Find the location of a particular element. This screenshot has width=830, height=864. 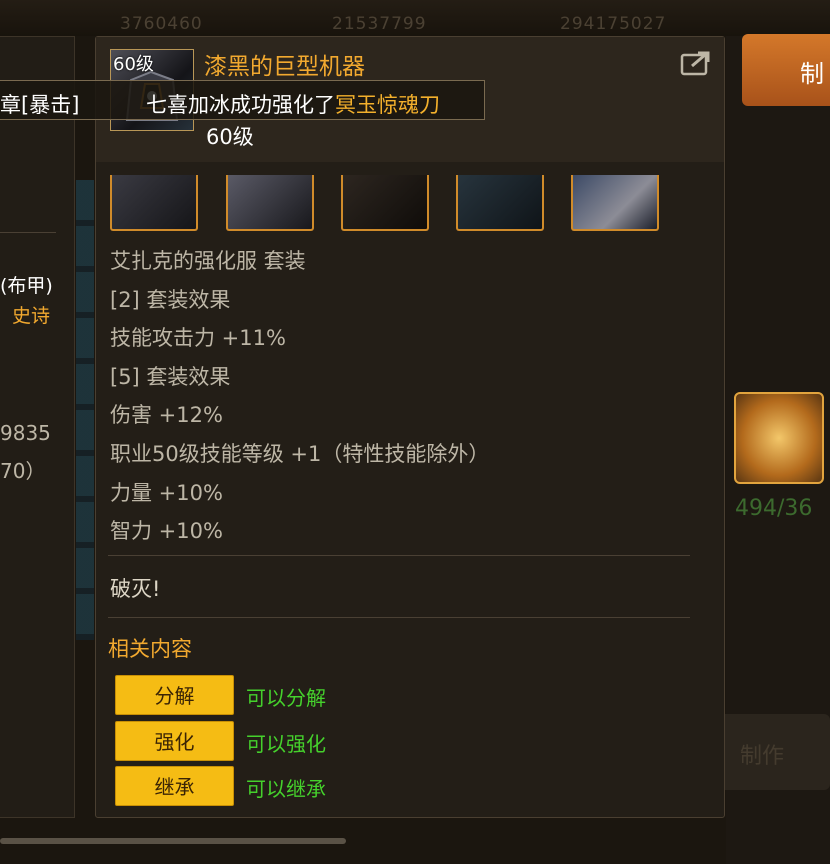

set-effect-line: 智力 +10% is located at coordinates (166, 531).